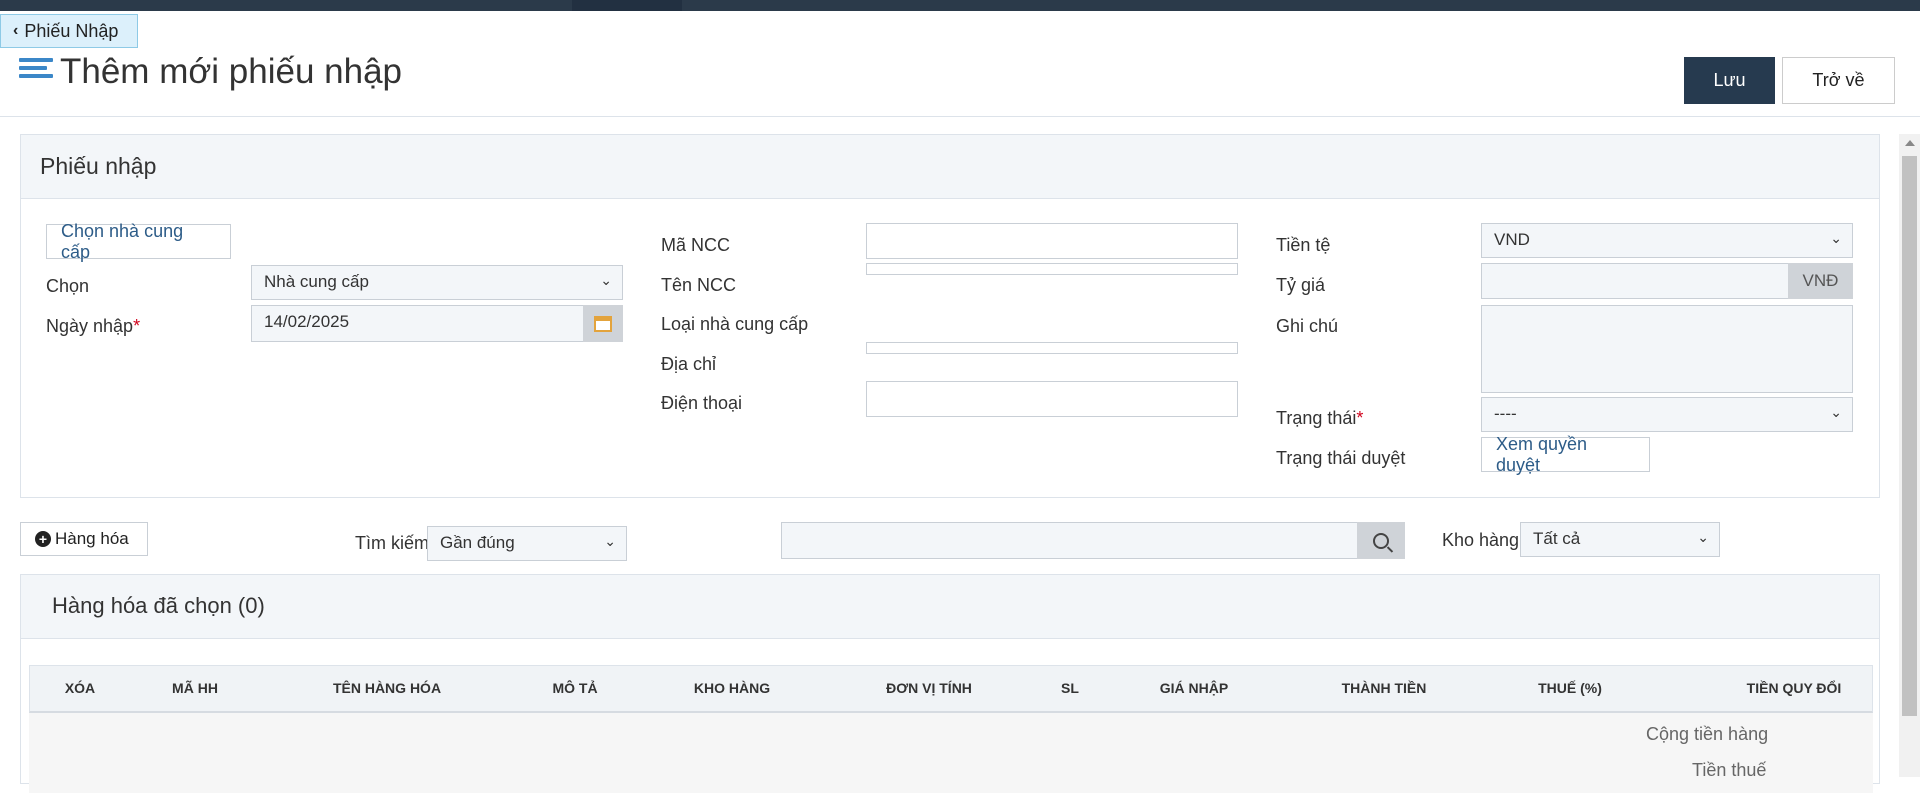 The width and height of the screenshot is (1920, 793). Describe the element at coordinates (1667, 414) in the screenshot. I see `status-select: ---- ⌄` at that location.